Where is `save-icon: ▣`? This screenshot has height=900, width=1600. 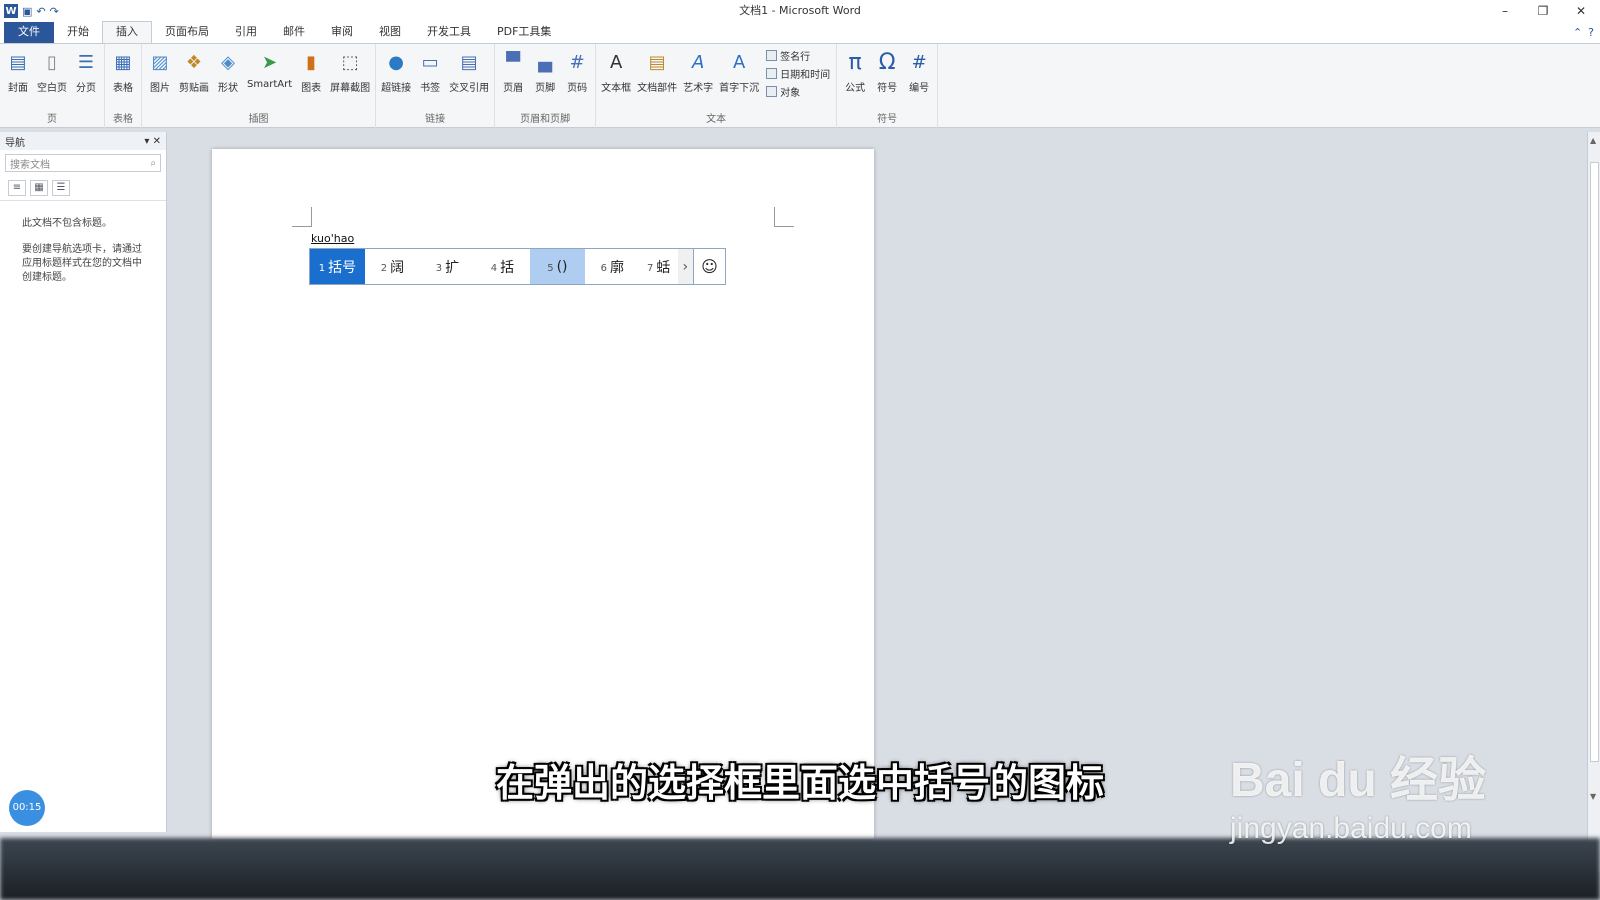
save-icon: ▣ is located at coordinates (27, 11).